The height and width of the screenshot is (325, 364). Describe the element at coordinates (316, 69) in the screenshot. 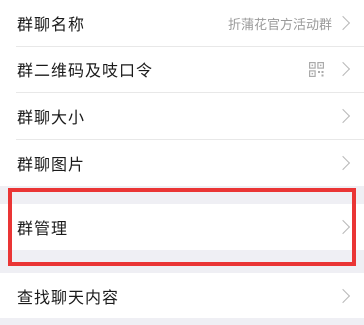

I see `qr-code-icon` at that location.